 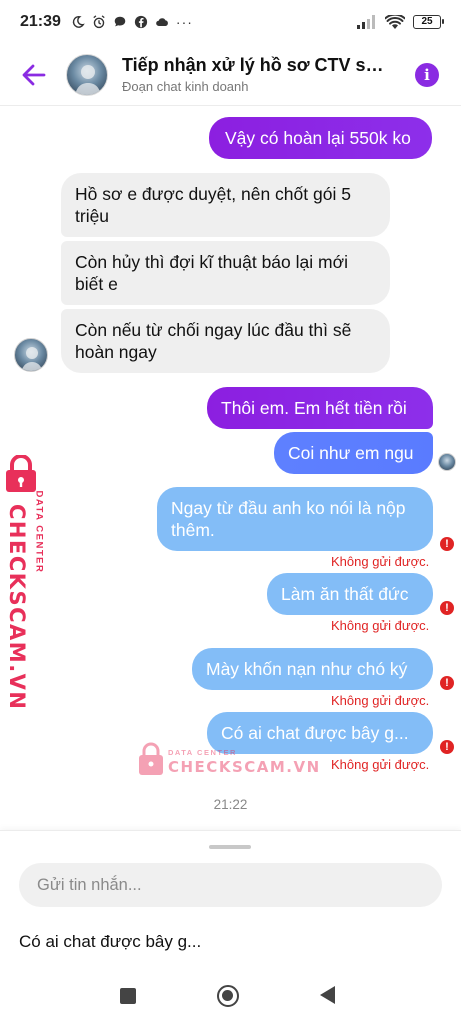 What do you see at coordinates (151, 758) in the screenshot?
I see `lock-icon` at bounding box center [151, 758].